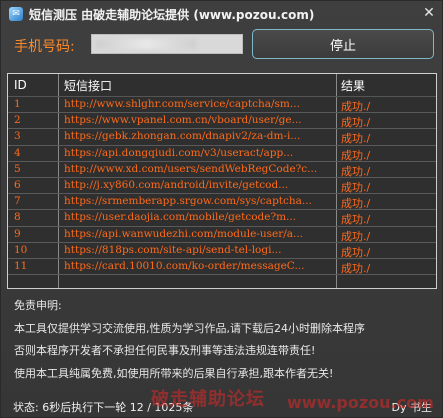  What do you see at coordinates (17, 201) in the screenshot?
I see `row-id: 7` at bounding box center [17, 201].